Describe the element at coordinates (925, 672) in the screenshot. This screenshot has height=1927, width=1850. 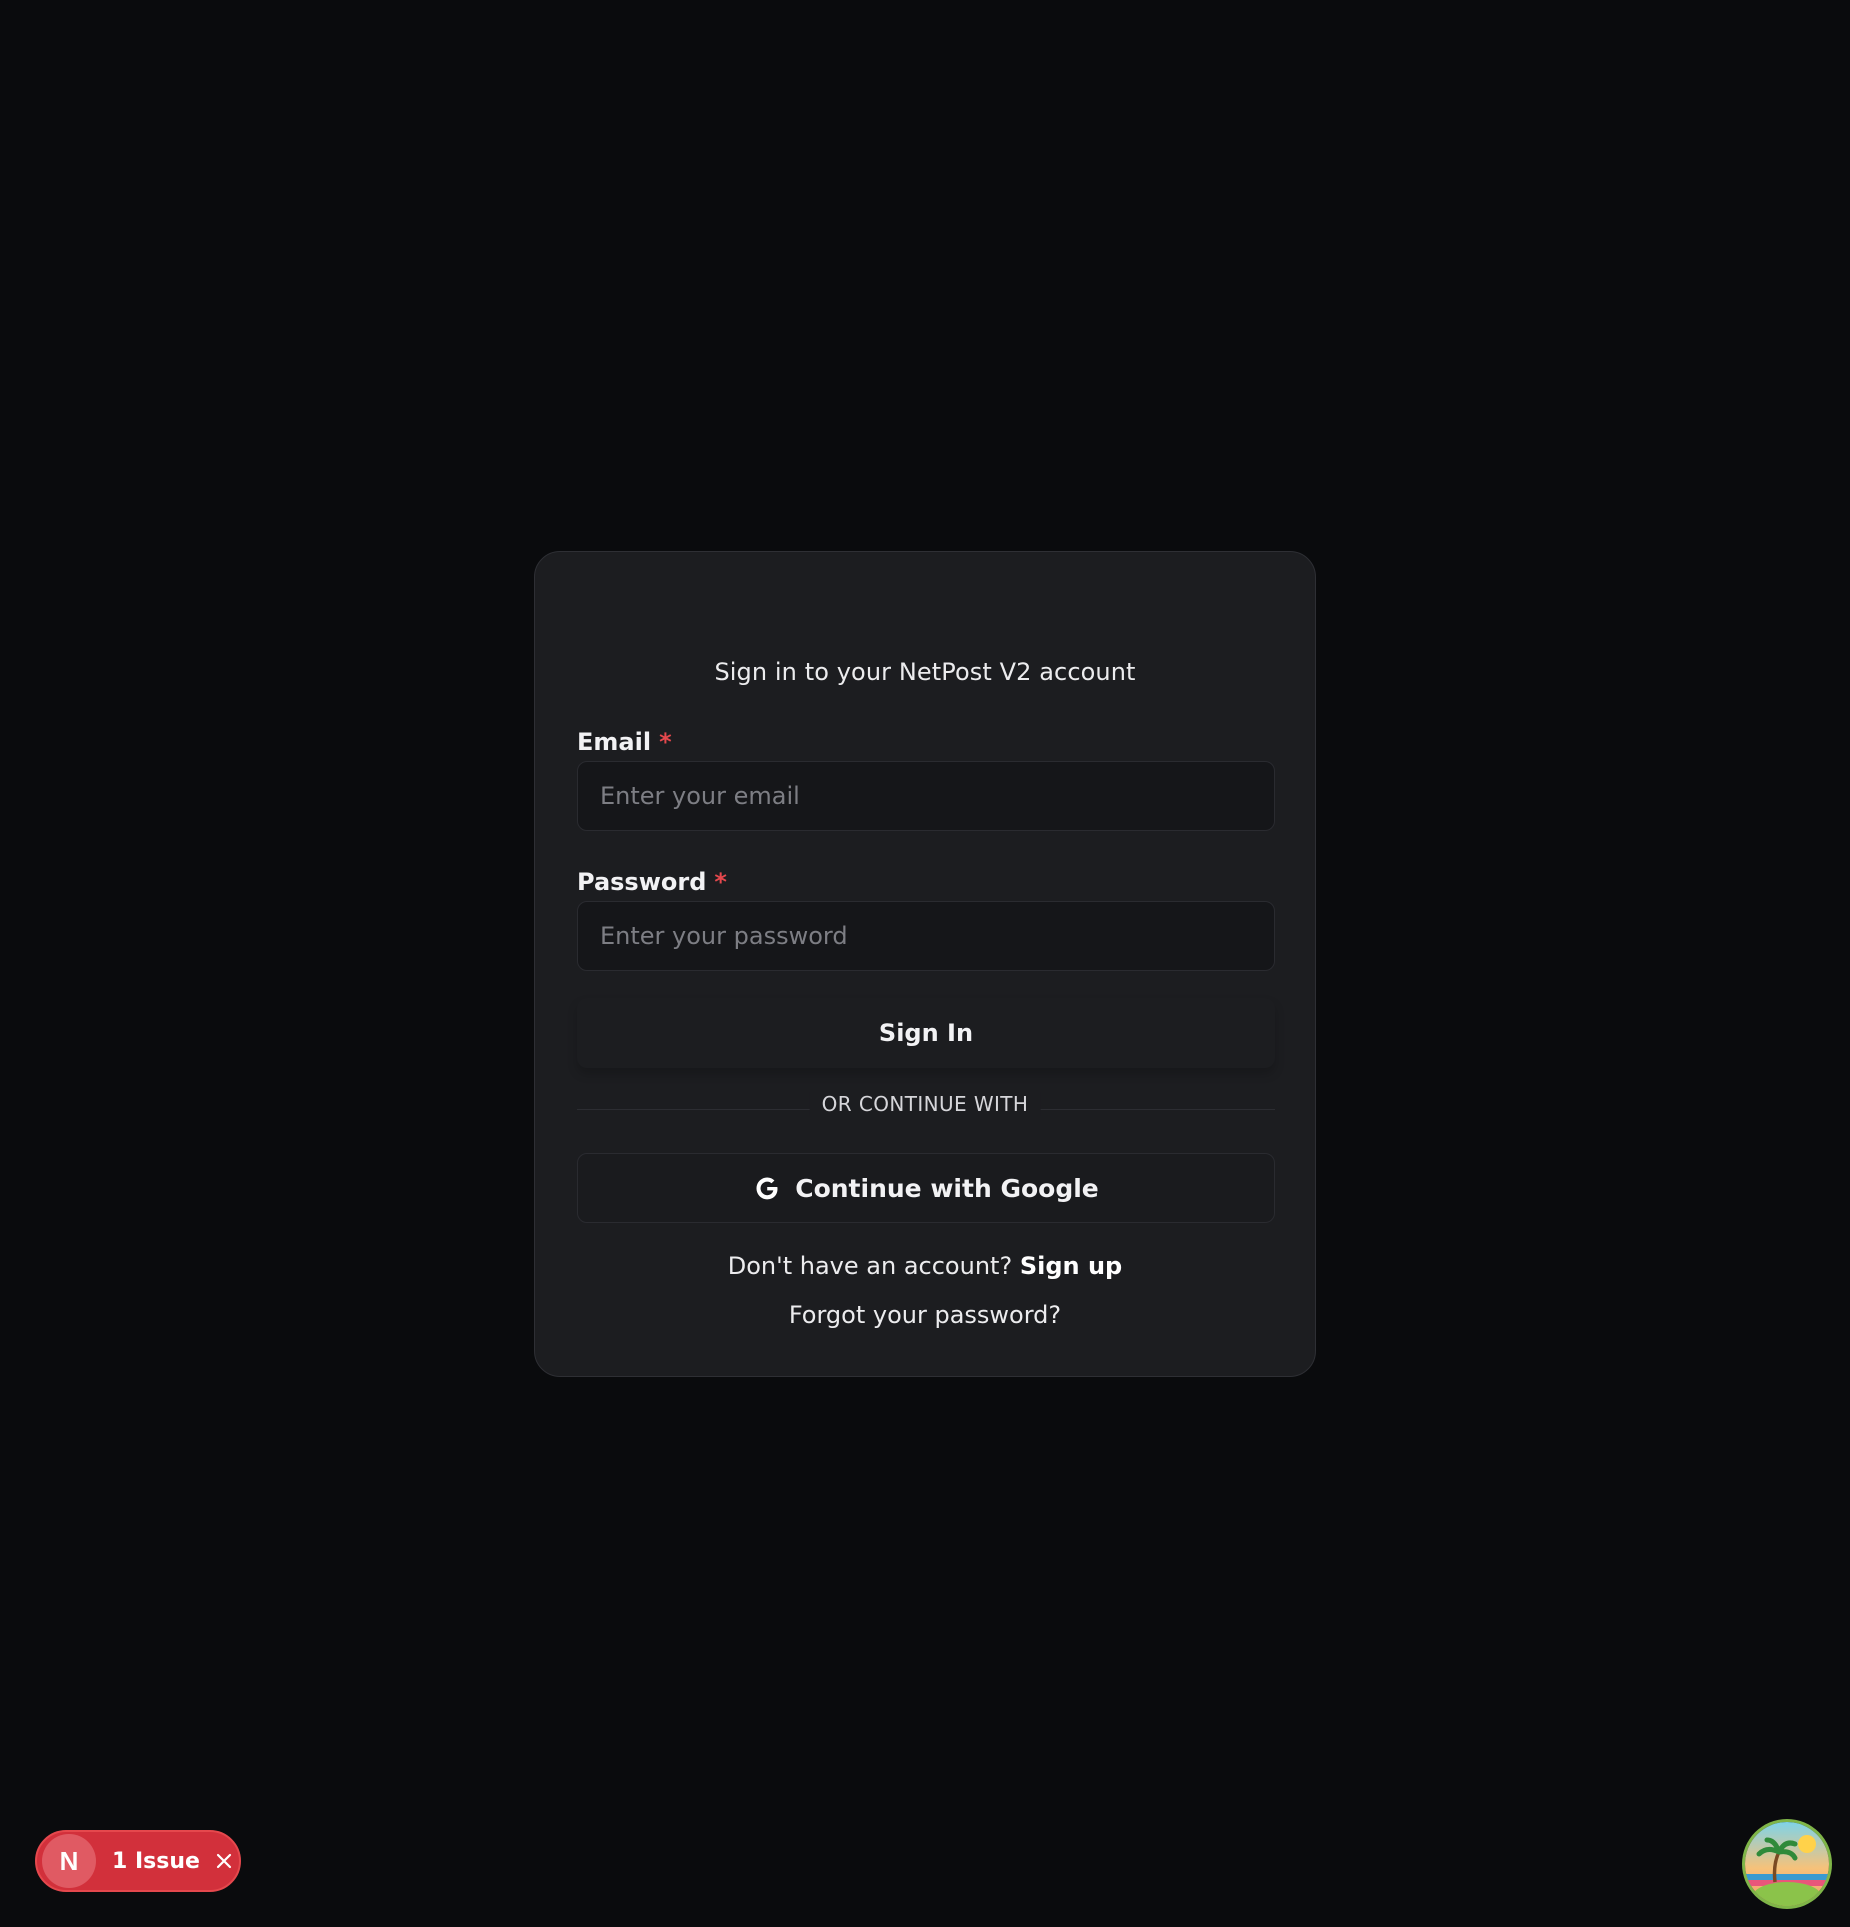
I see `sign-in-subtitle: Sign in to your NetPost V2 account` at that location.